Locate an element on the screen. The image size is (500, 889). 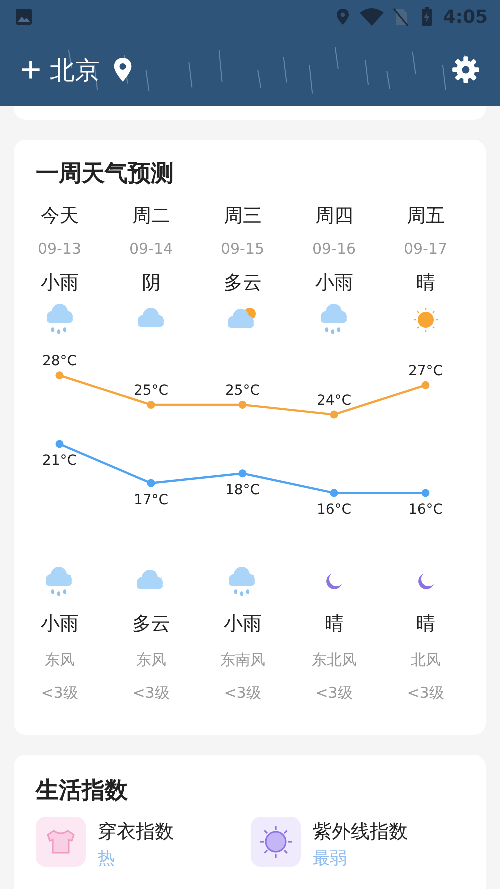
temperature-label: 21°C is located at coordinates (60, 461).